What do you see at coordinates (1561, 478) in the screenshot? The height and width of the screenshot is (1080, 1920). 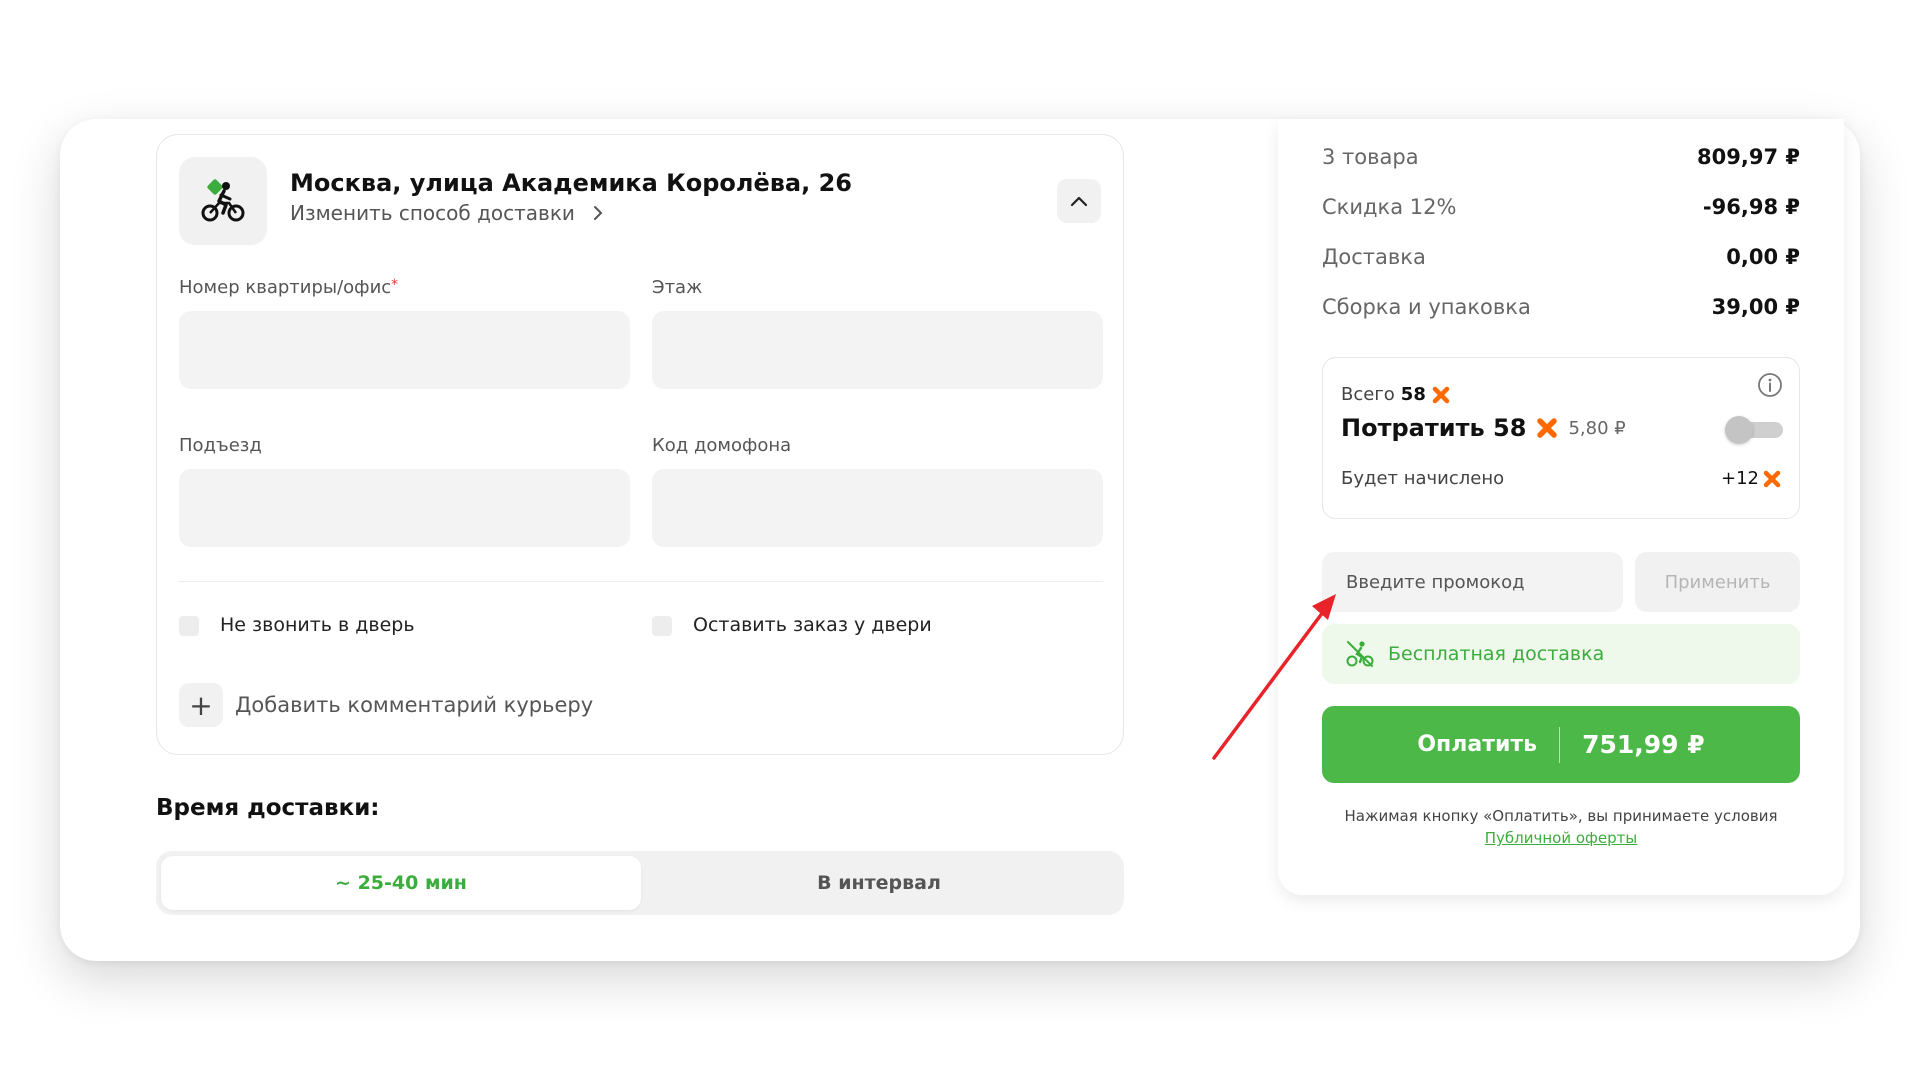 I see `bonus-accrue-row: Будет начислено +12` at bounding box center [1561, 478].